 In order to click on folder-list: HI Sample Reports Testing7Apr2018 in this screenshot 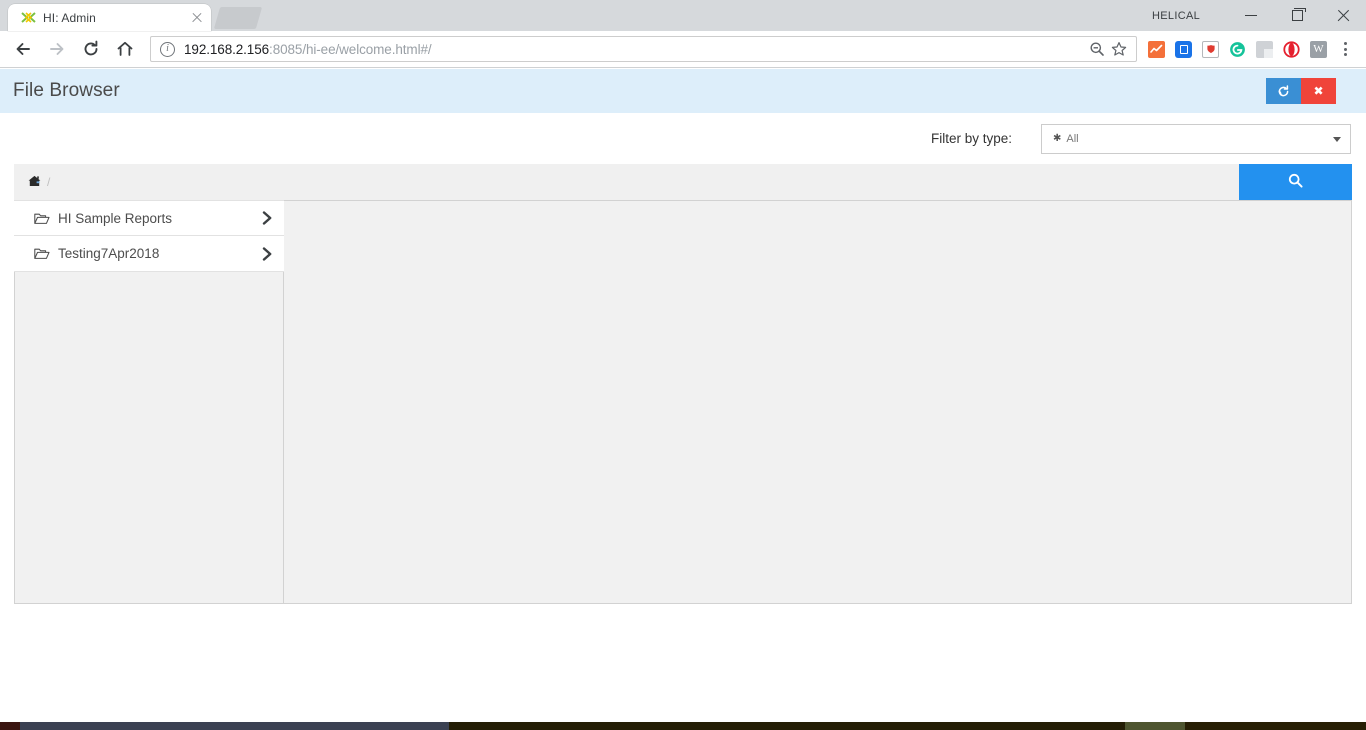, I will do `click(149, 236)`.